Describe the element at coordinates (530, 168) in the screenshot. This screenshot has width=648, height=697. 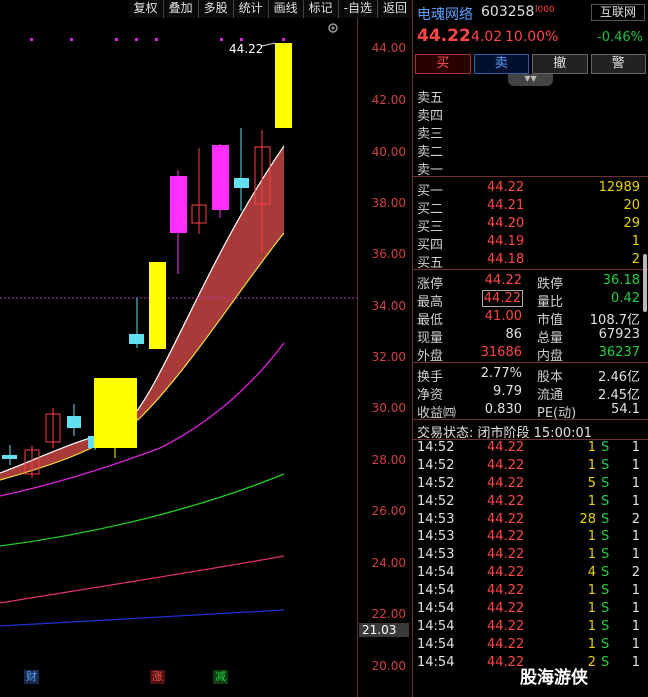
I see `order-row: 卖一` at that location.